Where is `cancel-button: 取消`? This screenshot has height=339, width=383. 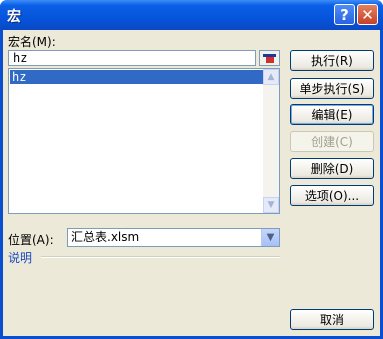
cancel-button: 取消 is located at coordinates (332, 319).